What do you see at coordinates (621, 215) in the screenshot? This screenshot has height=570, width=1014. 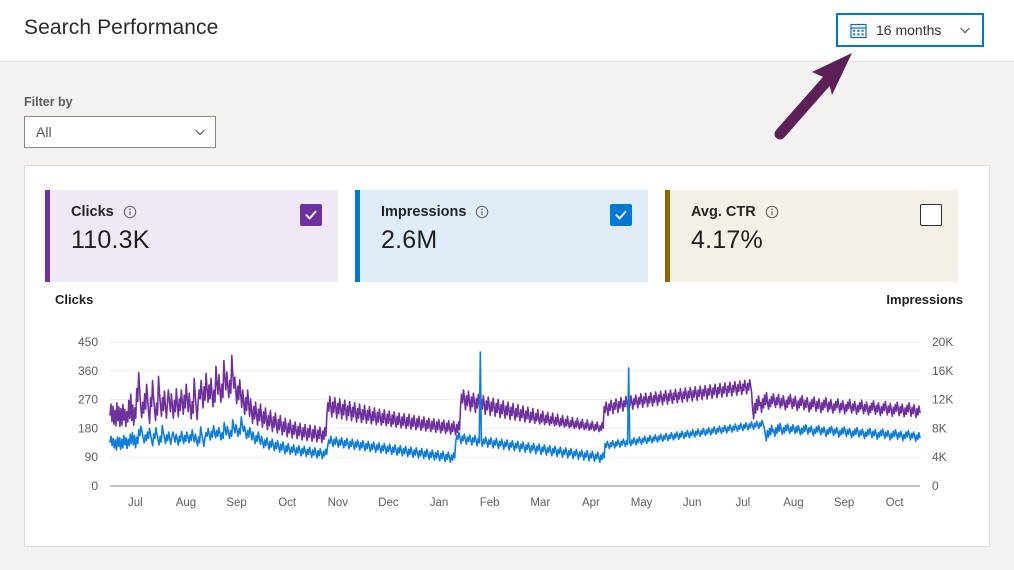 I see `metric-checkbox-impressions` at bounding box center [621, 215].